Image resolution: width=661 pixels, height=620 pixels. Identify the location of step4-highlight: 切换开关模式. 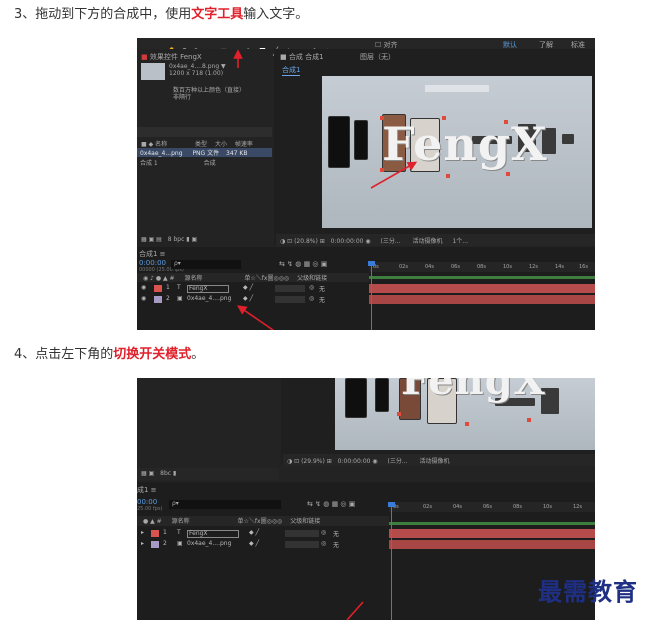
(152, 354).